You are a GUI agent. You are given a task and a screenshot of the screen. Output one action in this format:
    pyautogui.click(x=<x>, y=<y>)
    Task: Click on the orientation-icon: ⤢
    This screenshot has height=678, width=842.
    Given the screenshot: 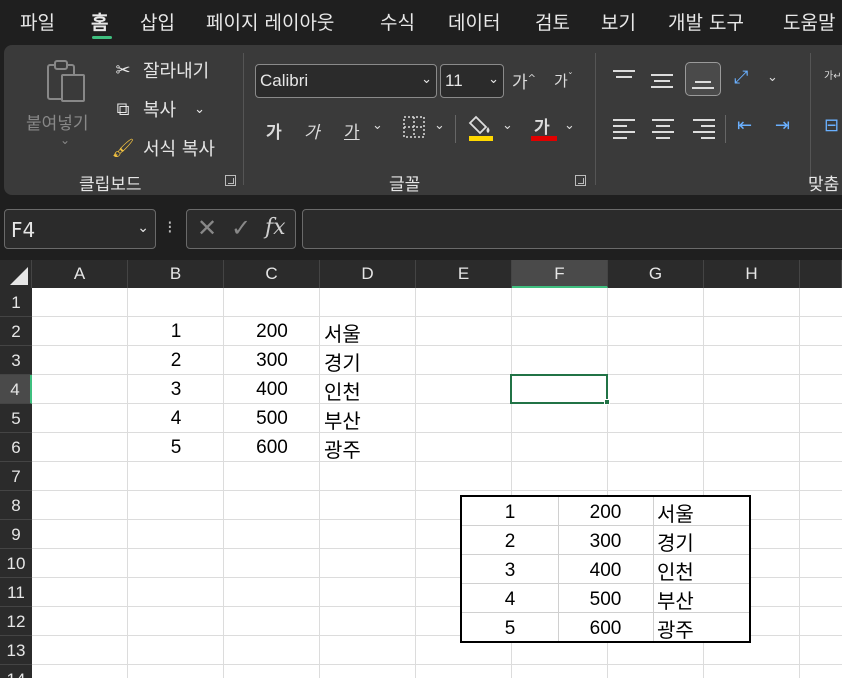 What is the action you would take?
    pyautogui.click(x=741, y=77)
    